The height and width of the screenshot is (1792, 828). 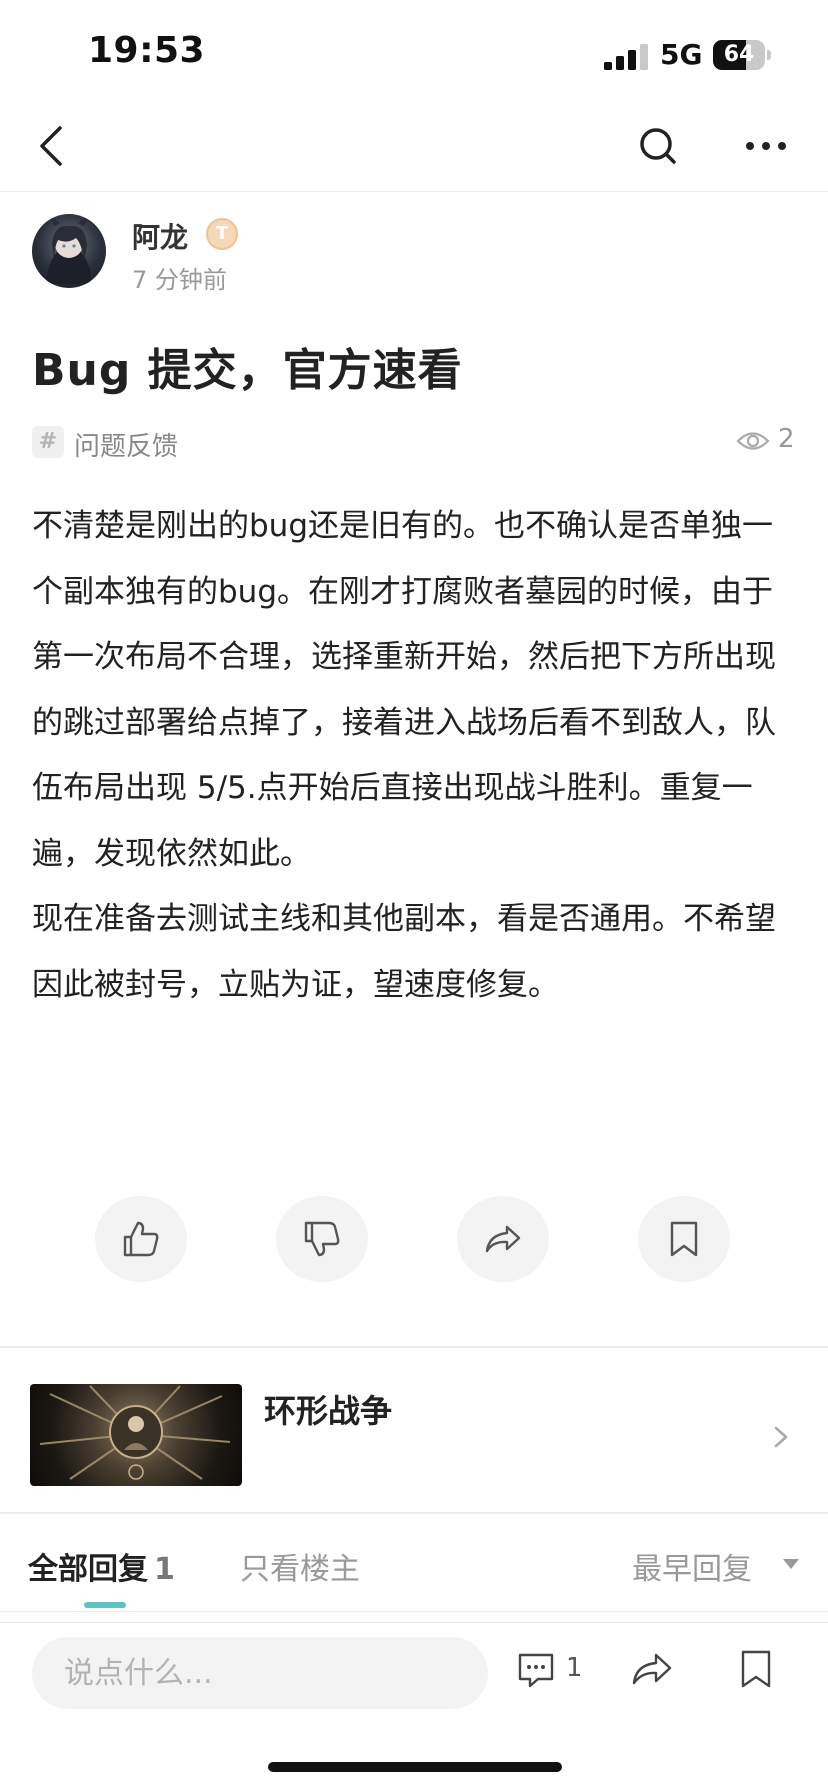 I want to click on view-count: 2, so click(x=766, y=442).